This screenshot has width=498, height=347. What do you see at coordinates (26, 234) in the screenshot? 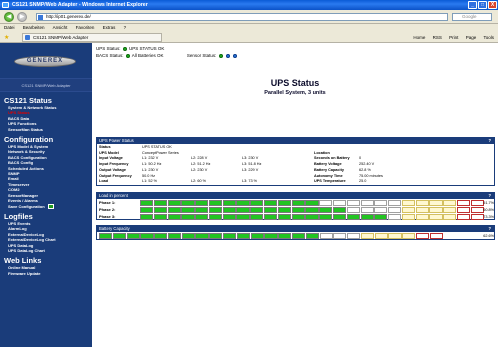
I see `sidebar-item-label: ExternalDeviceLog` at bounding box center [26, 234].